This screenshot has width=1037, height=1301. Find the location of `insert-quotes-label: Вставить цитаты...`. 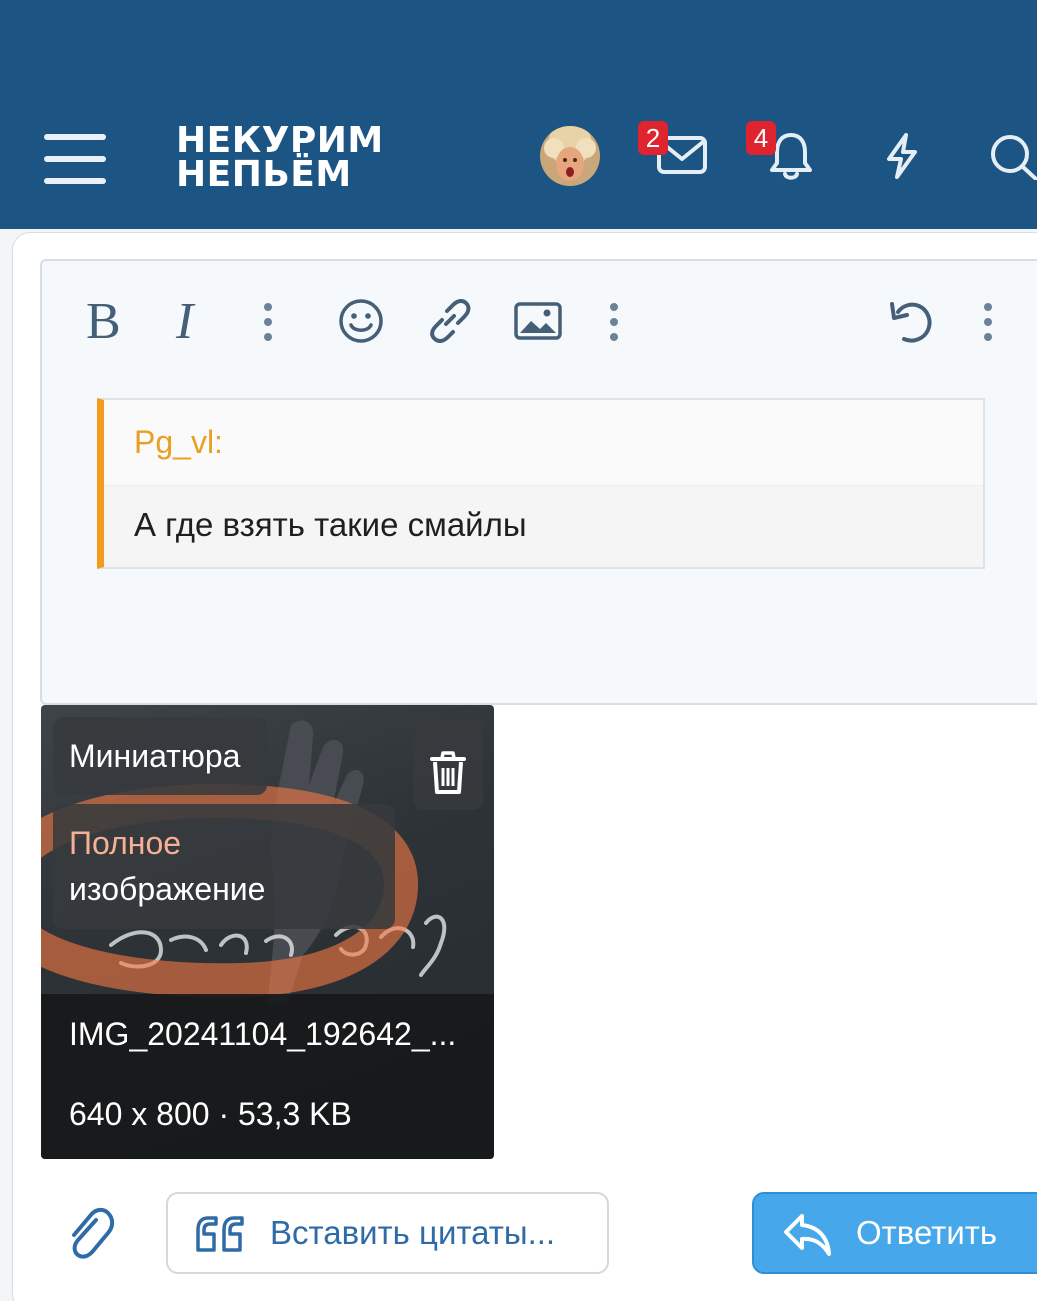

insert-quotes-label: Вставить цитаты... is located at coordinates (413, 1232).